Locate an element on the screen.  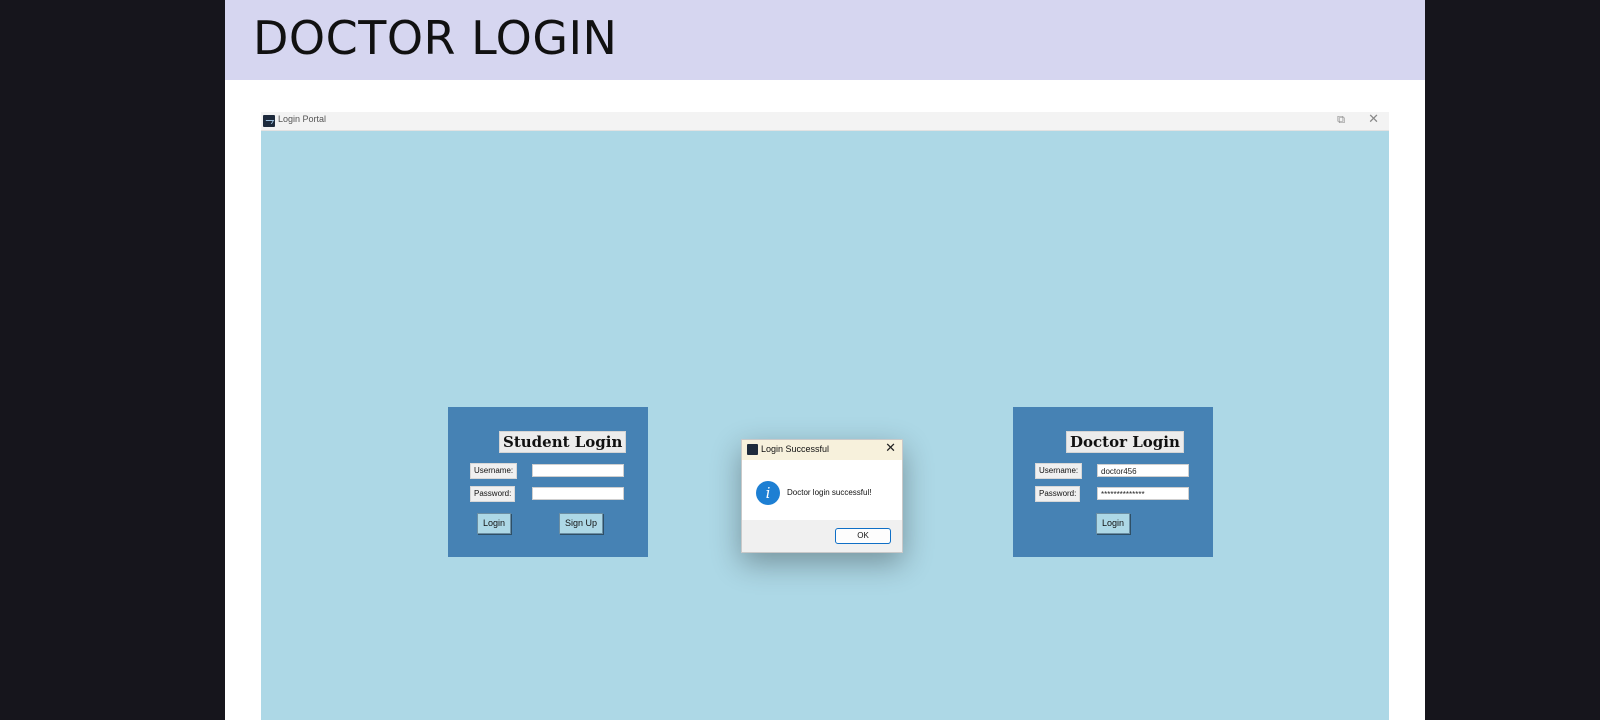
ok-button: OK is located at coordinates (863, 536).